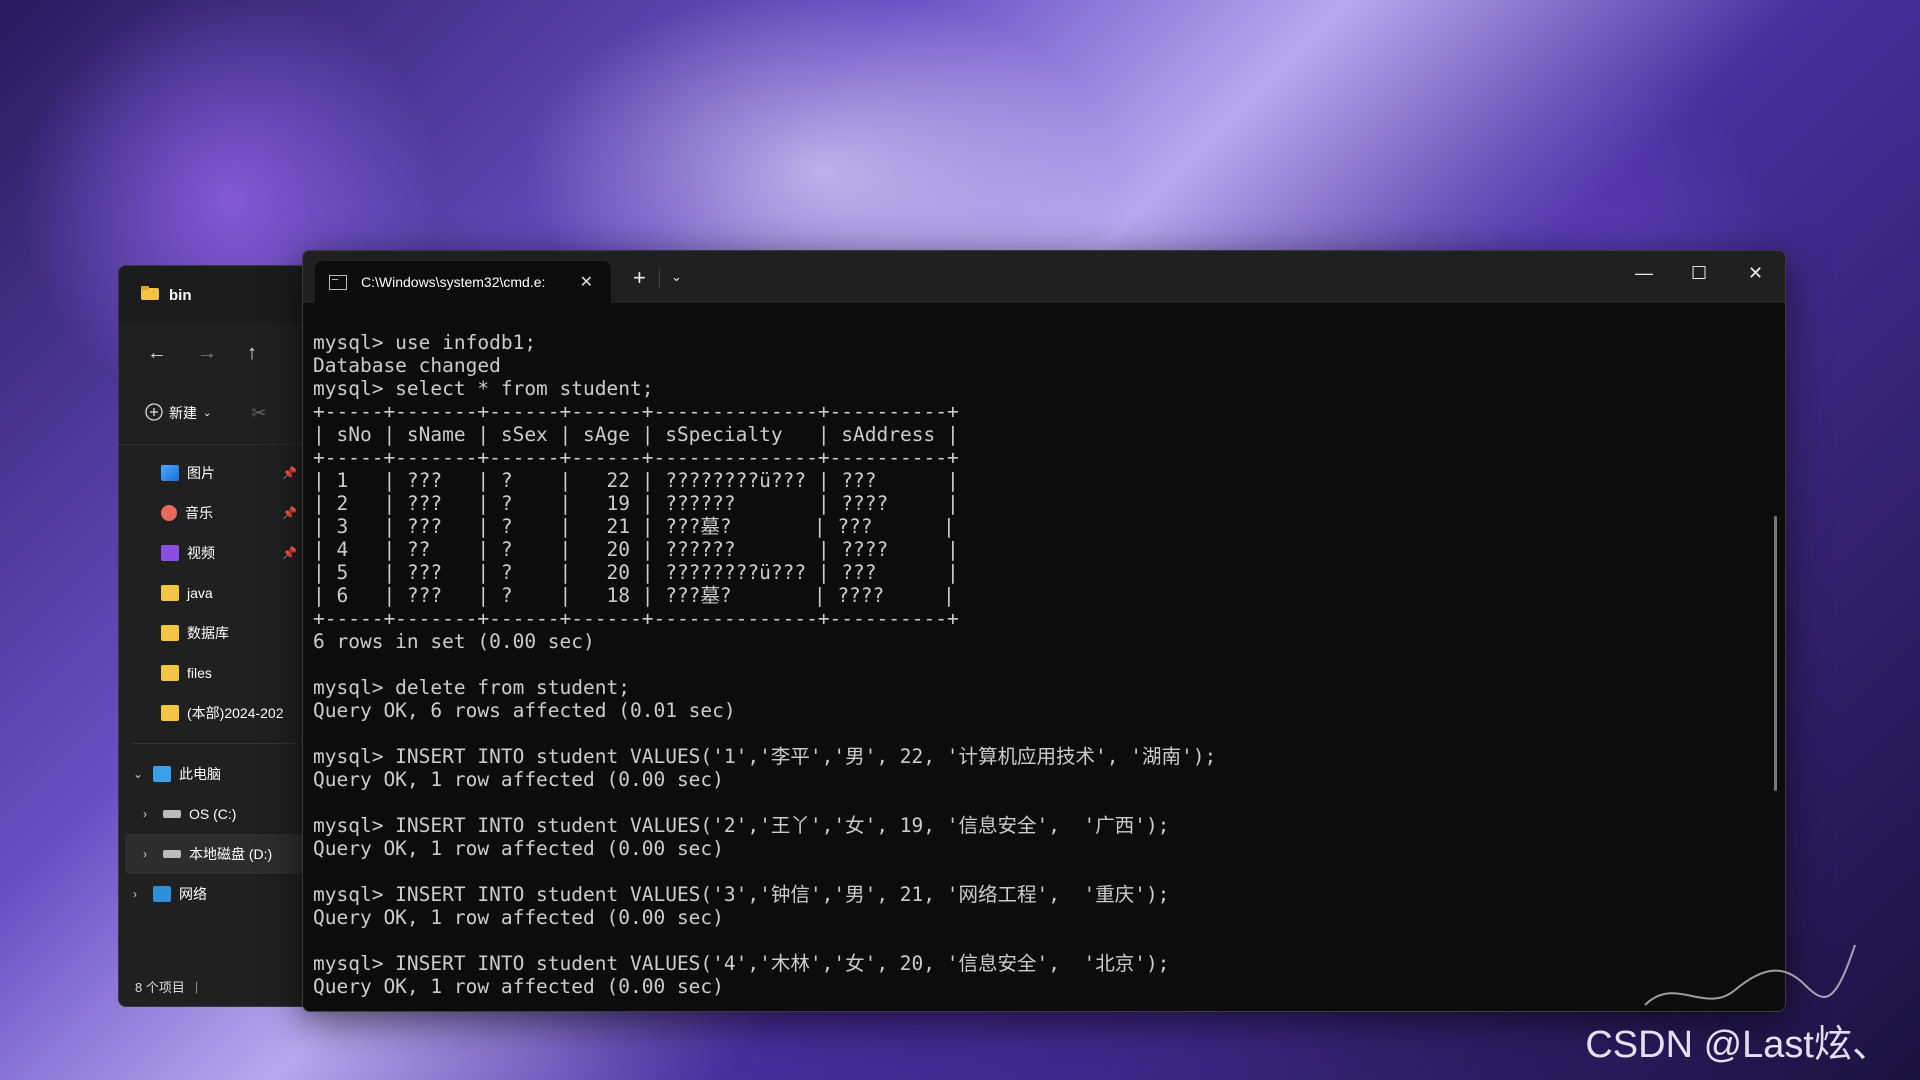 The image size is (1920, 1080). What do you see at coordinates (162, 894) in the screenshot?
I see `network-icon` at bounding box center [162, 894].